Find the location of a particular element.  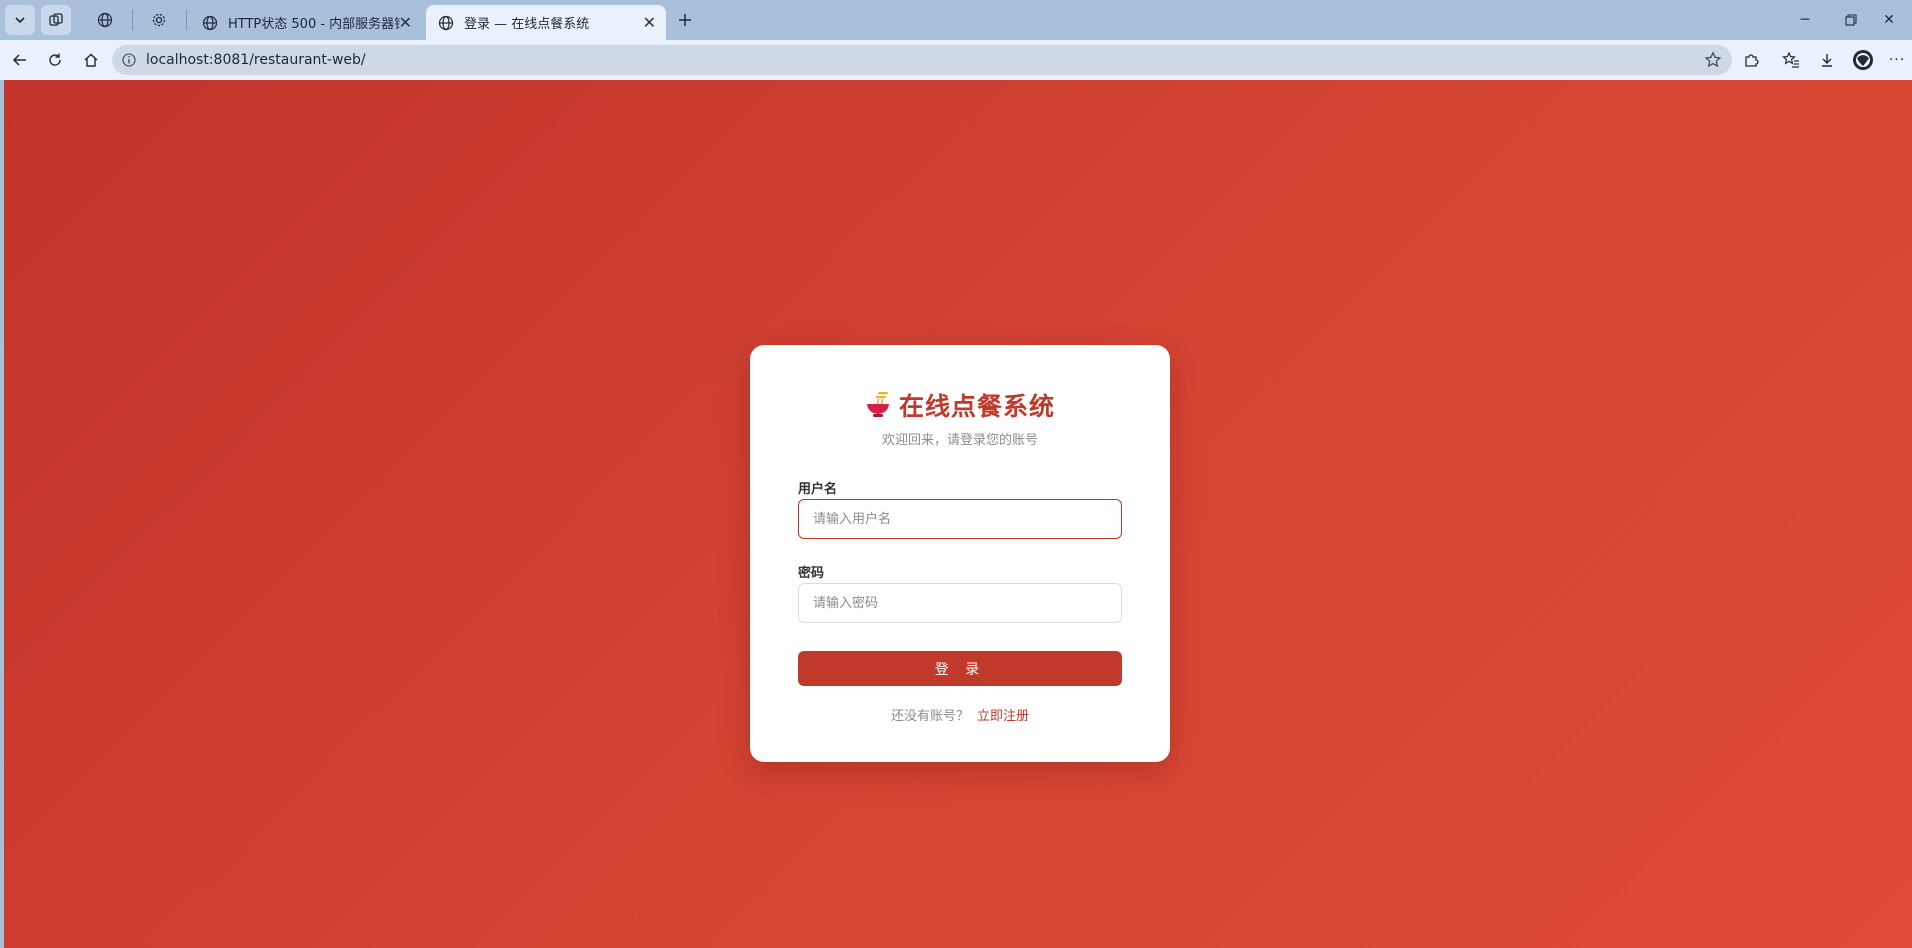

puzzle-icon is located at coordinates (1752, 60).